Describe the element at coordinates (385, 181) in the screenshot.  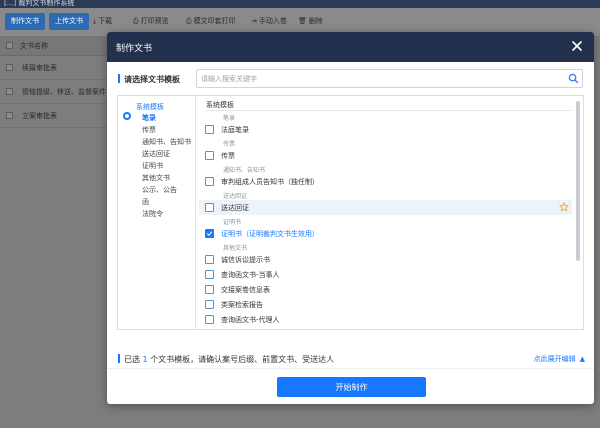
I see `template-item: 审判组成人员告知书（独任制）` at that location.